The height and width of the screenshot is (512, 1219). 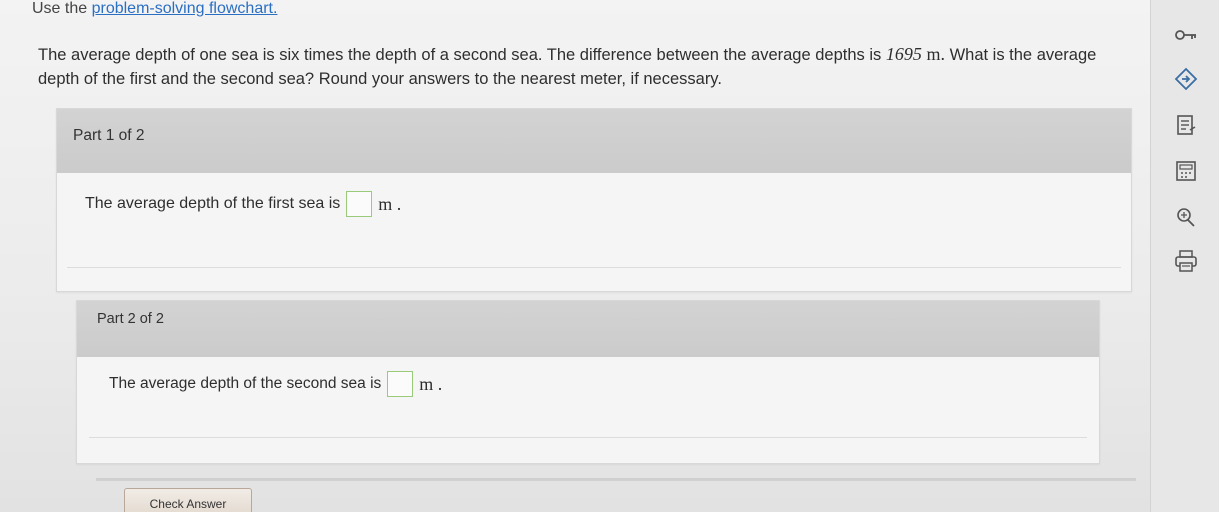 What do you see at coordinates (1186, 217) in the screenshot?
I see `formula-icon` at bounding box center [1186, 217].